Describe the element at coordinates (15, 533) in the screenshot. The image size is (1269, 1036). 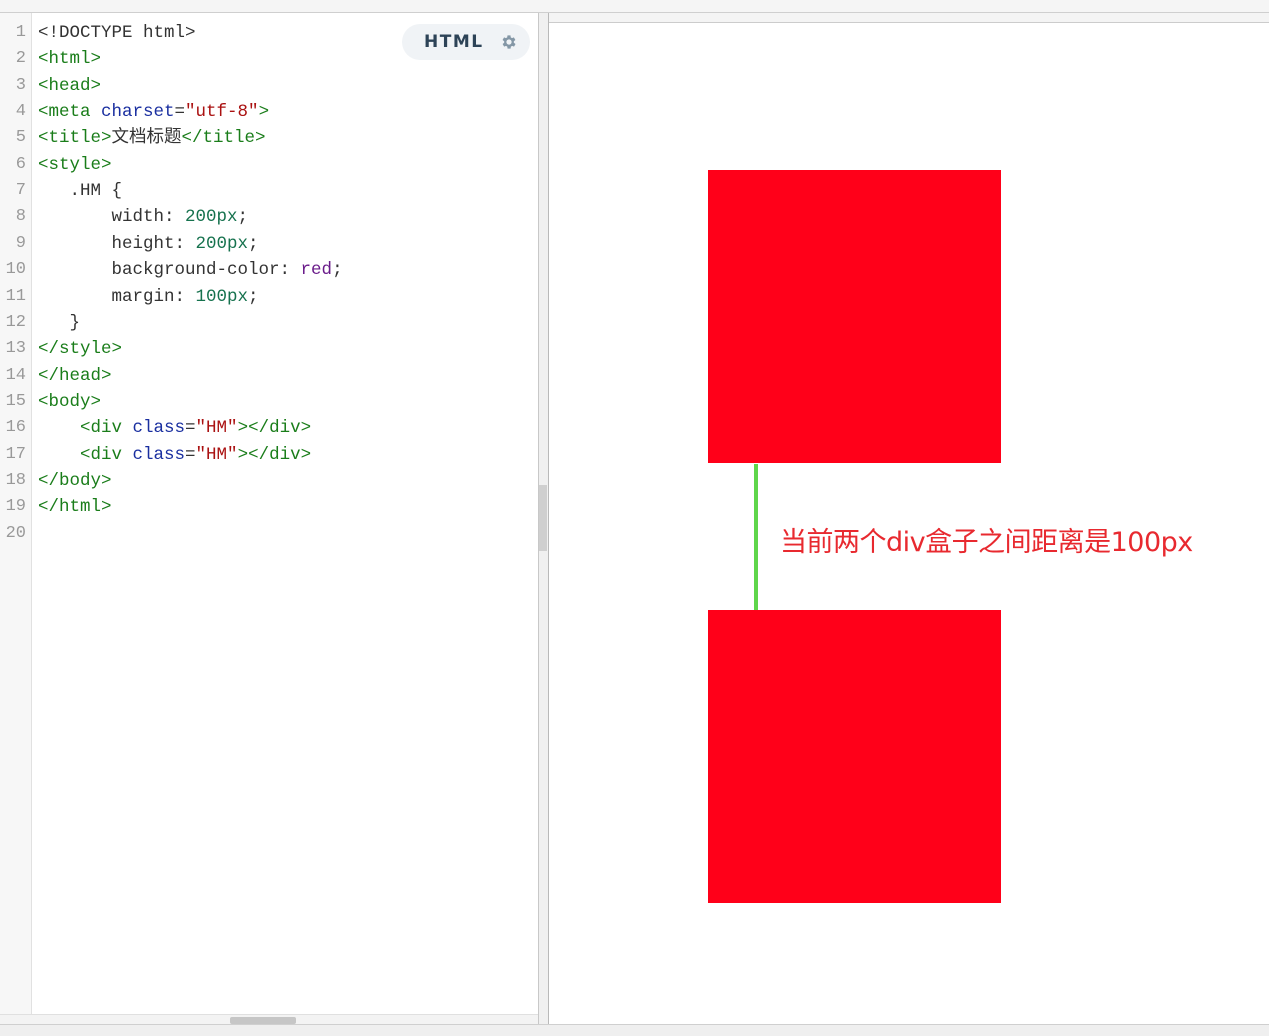
I see `line-number: 20` at that location.